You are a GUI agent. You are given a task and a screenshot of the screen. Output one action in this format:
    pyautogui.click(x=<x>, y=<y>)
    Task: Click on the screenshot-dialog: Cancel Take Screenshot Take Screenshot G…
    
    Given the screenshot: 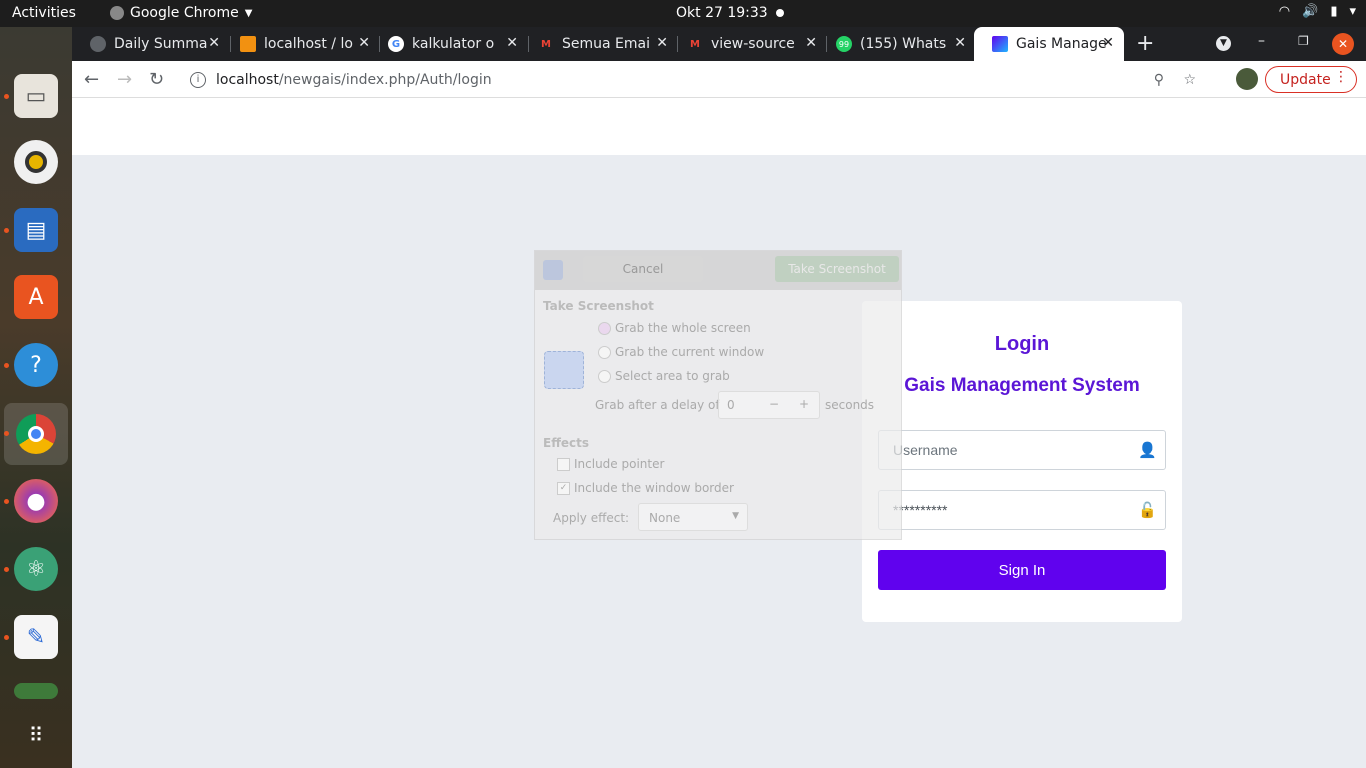 What is the action you would take?
    pyautogui.click(x=718, y=395)
    